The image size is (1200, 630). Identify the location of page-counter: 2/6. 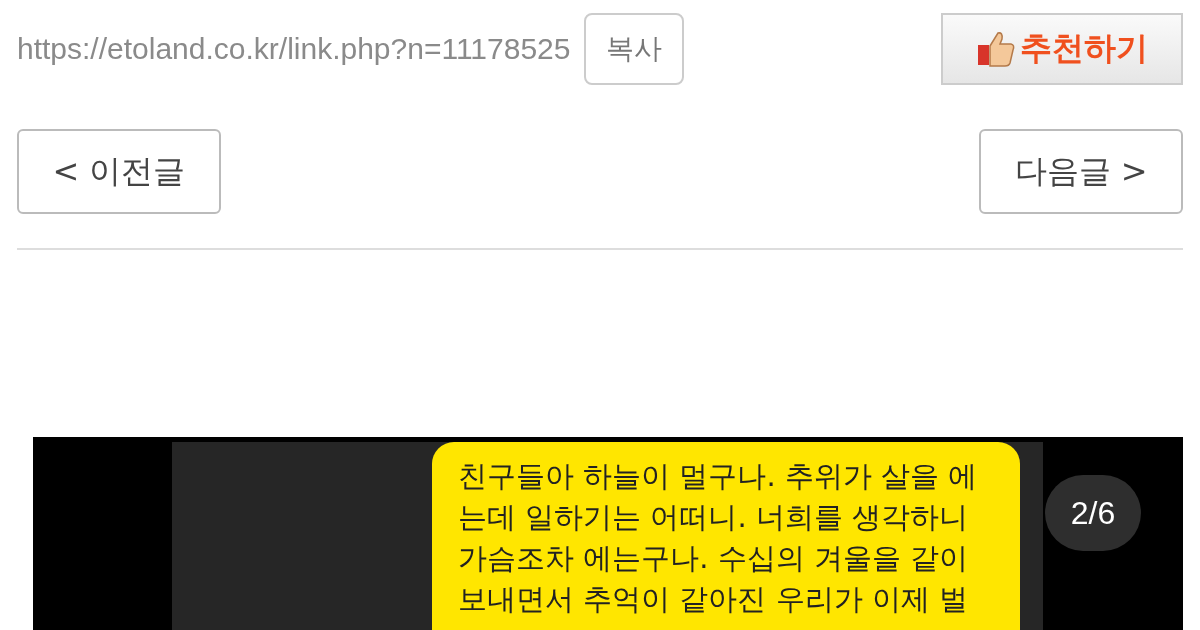
(1093, 513).